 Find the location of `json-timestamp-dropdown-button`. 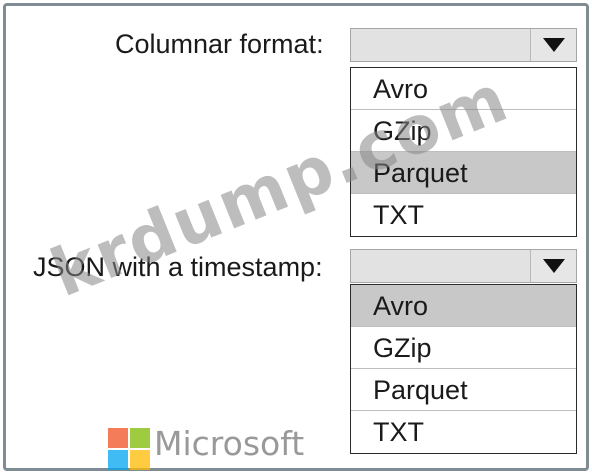

json-timestamp-dropdown-button is located at coordinates (553, 266).